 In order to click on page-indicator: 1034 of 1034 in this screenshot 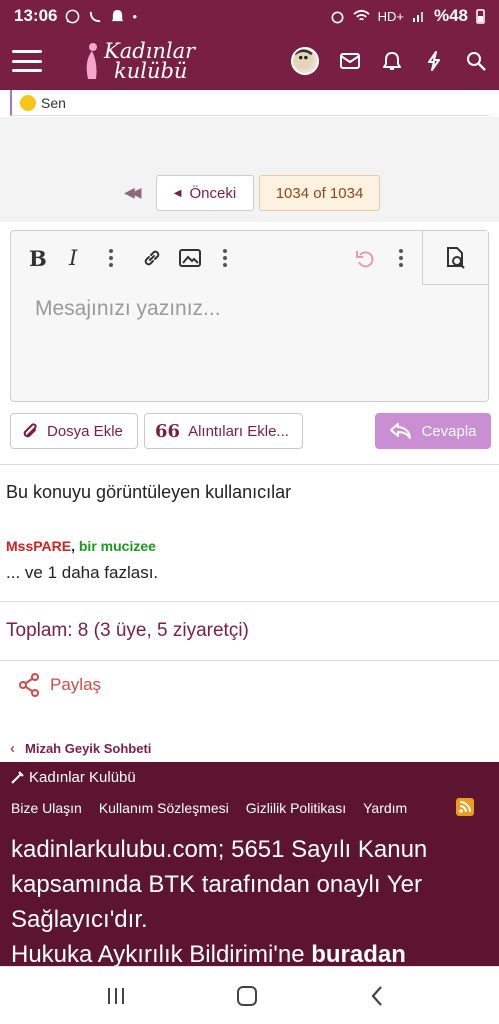, I will do `click(319, 193)`.